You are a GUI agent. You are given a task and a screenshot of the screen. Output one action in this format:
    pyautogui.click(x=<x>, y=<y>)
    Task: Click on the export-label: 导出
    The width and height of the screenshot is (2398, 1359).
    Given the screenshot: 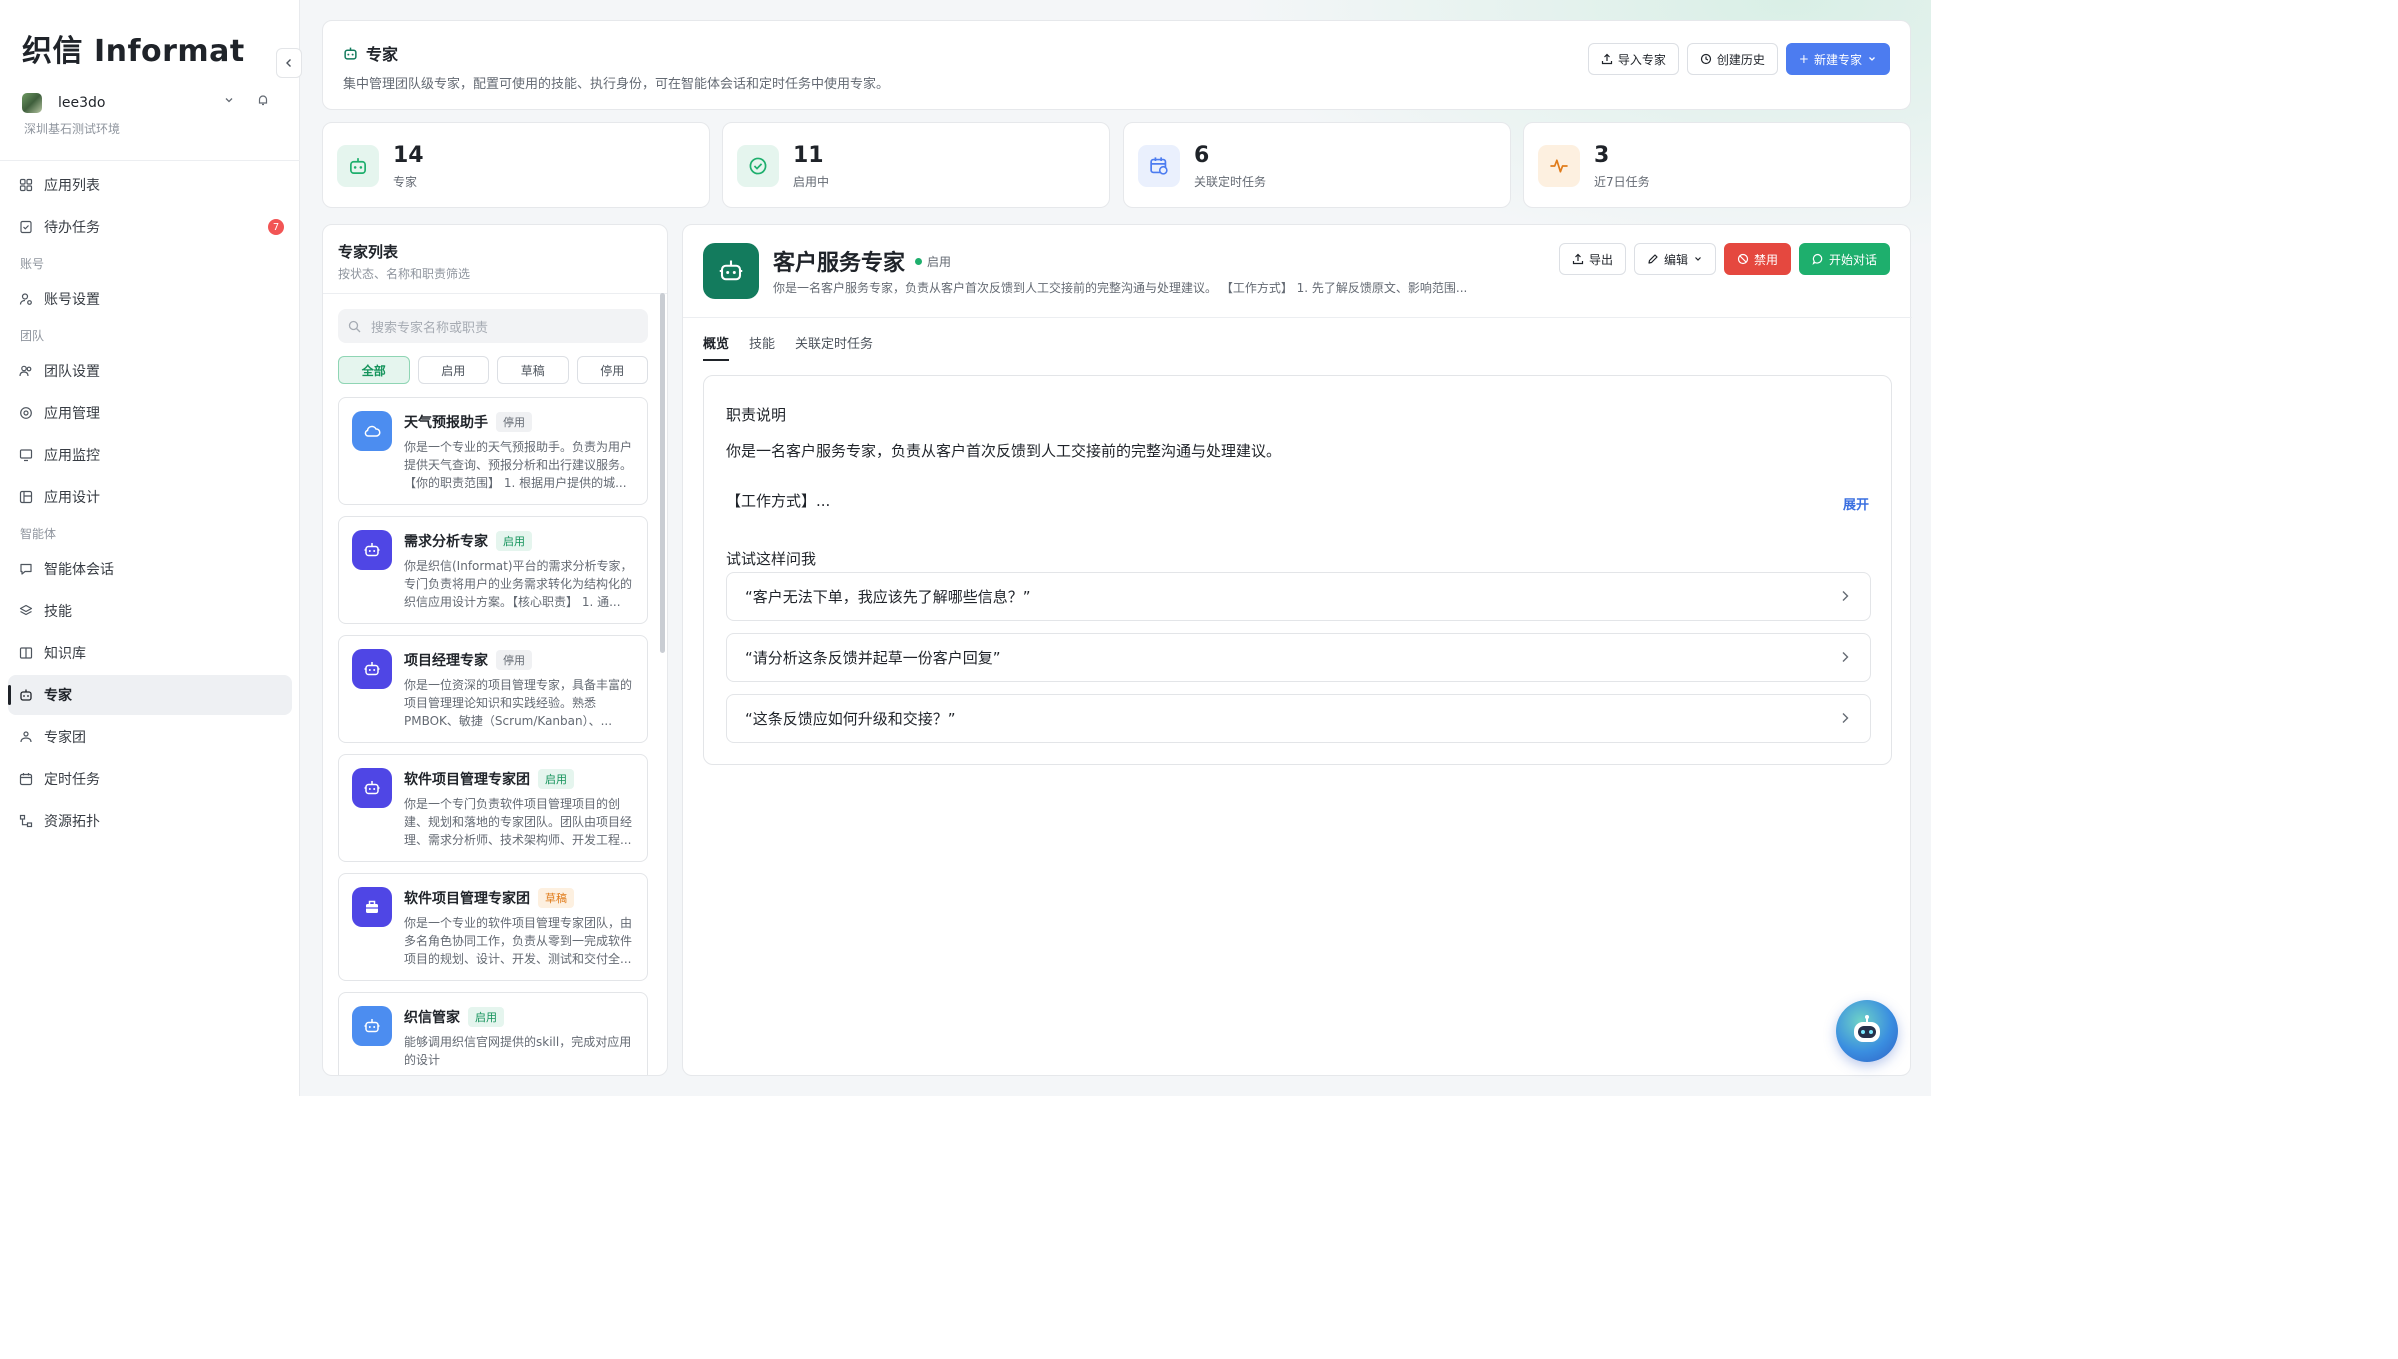 What is the action you would take?
    pyautogui.click(x=1600, y=259)
    